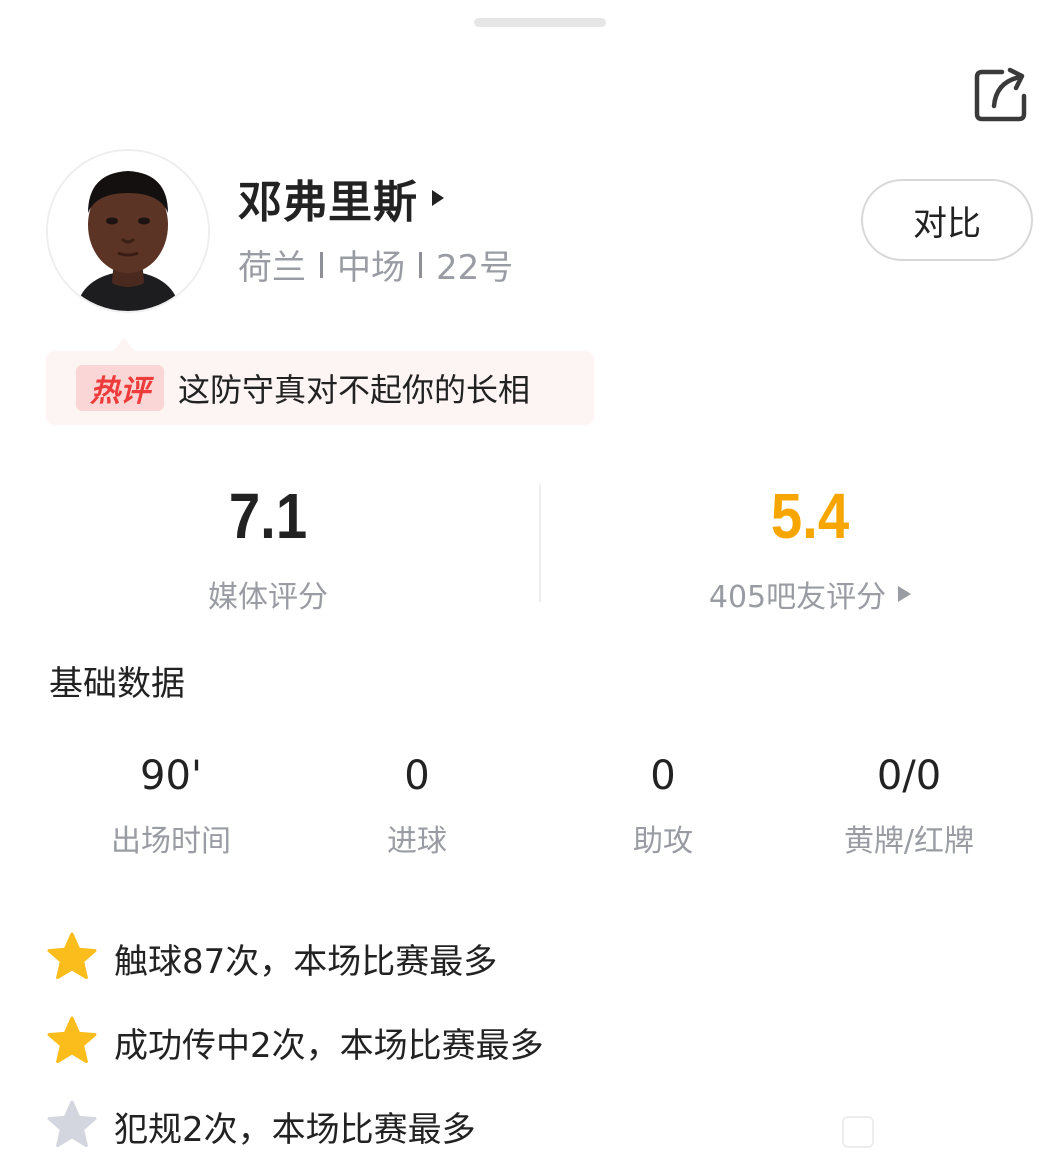 This screenshot has height=1160, width=1064. Describe the element at coordinates (371, 268) in the screenshot. I see `player-position: 中场` at that location.